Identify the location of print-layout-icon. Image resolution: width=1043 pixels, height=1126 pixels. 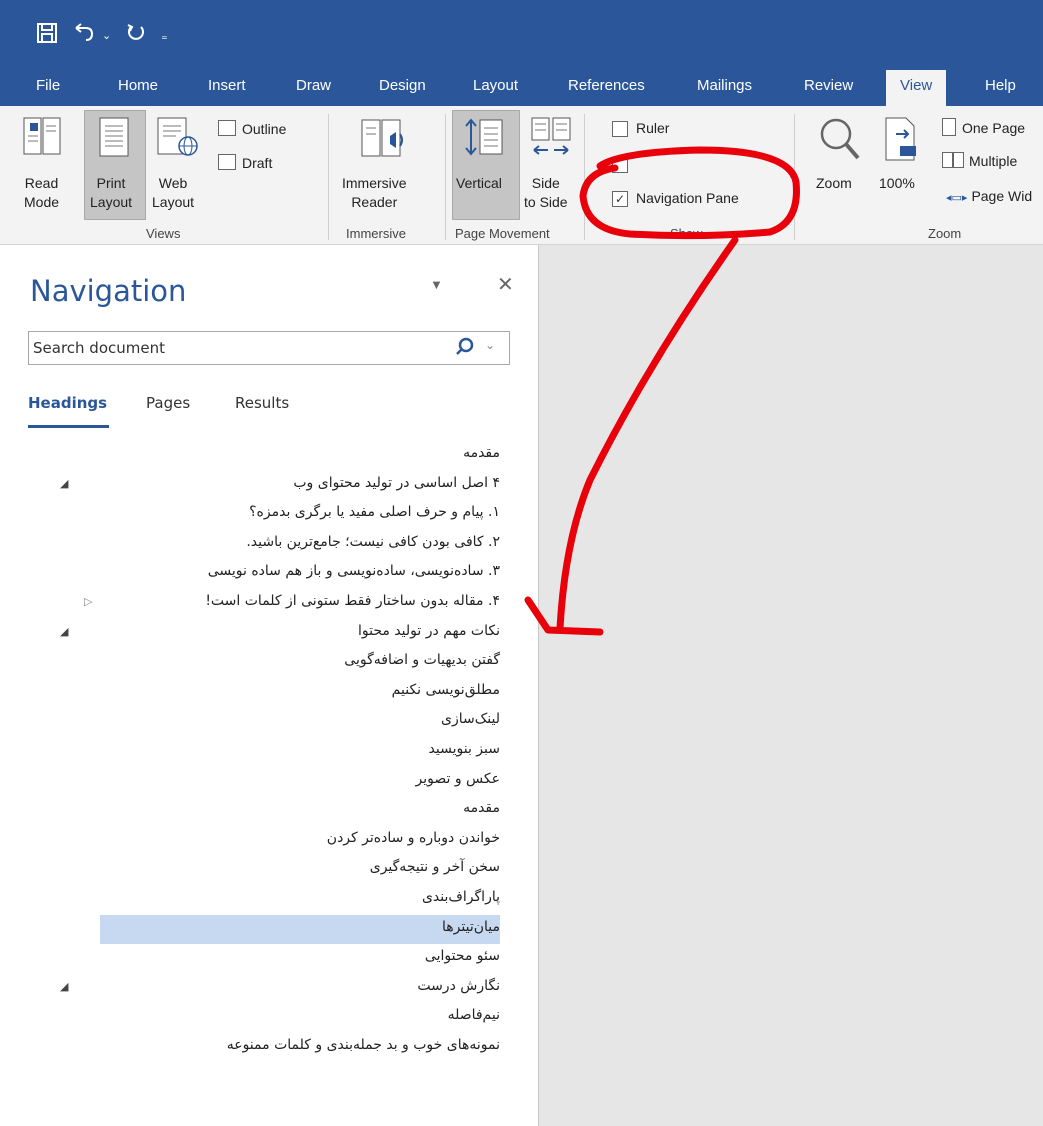
(114, 138).